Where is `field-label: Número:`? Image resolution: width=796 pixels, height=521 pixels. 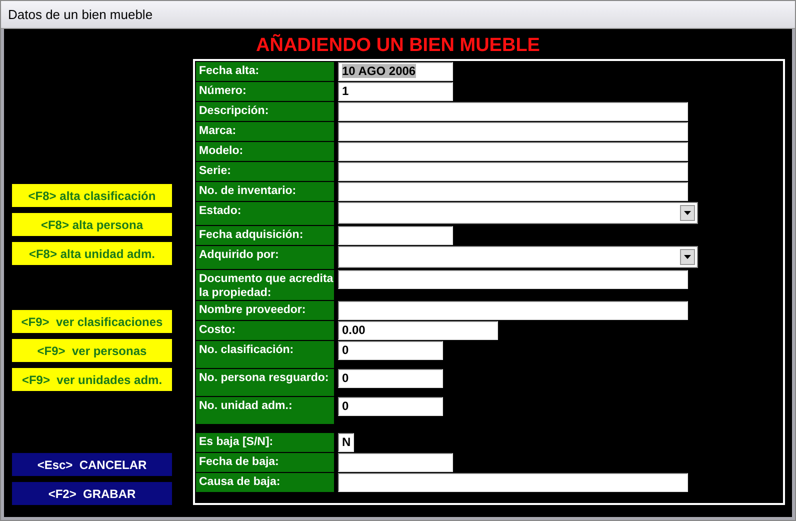
field-label: Número: is located at coordinates (265, 91).